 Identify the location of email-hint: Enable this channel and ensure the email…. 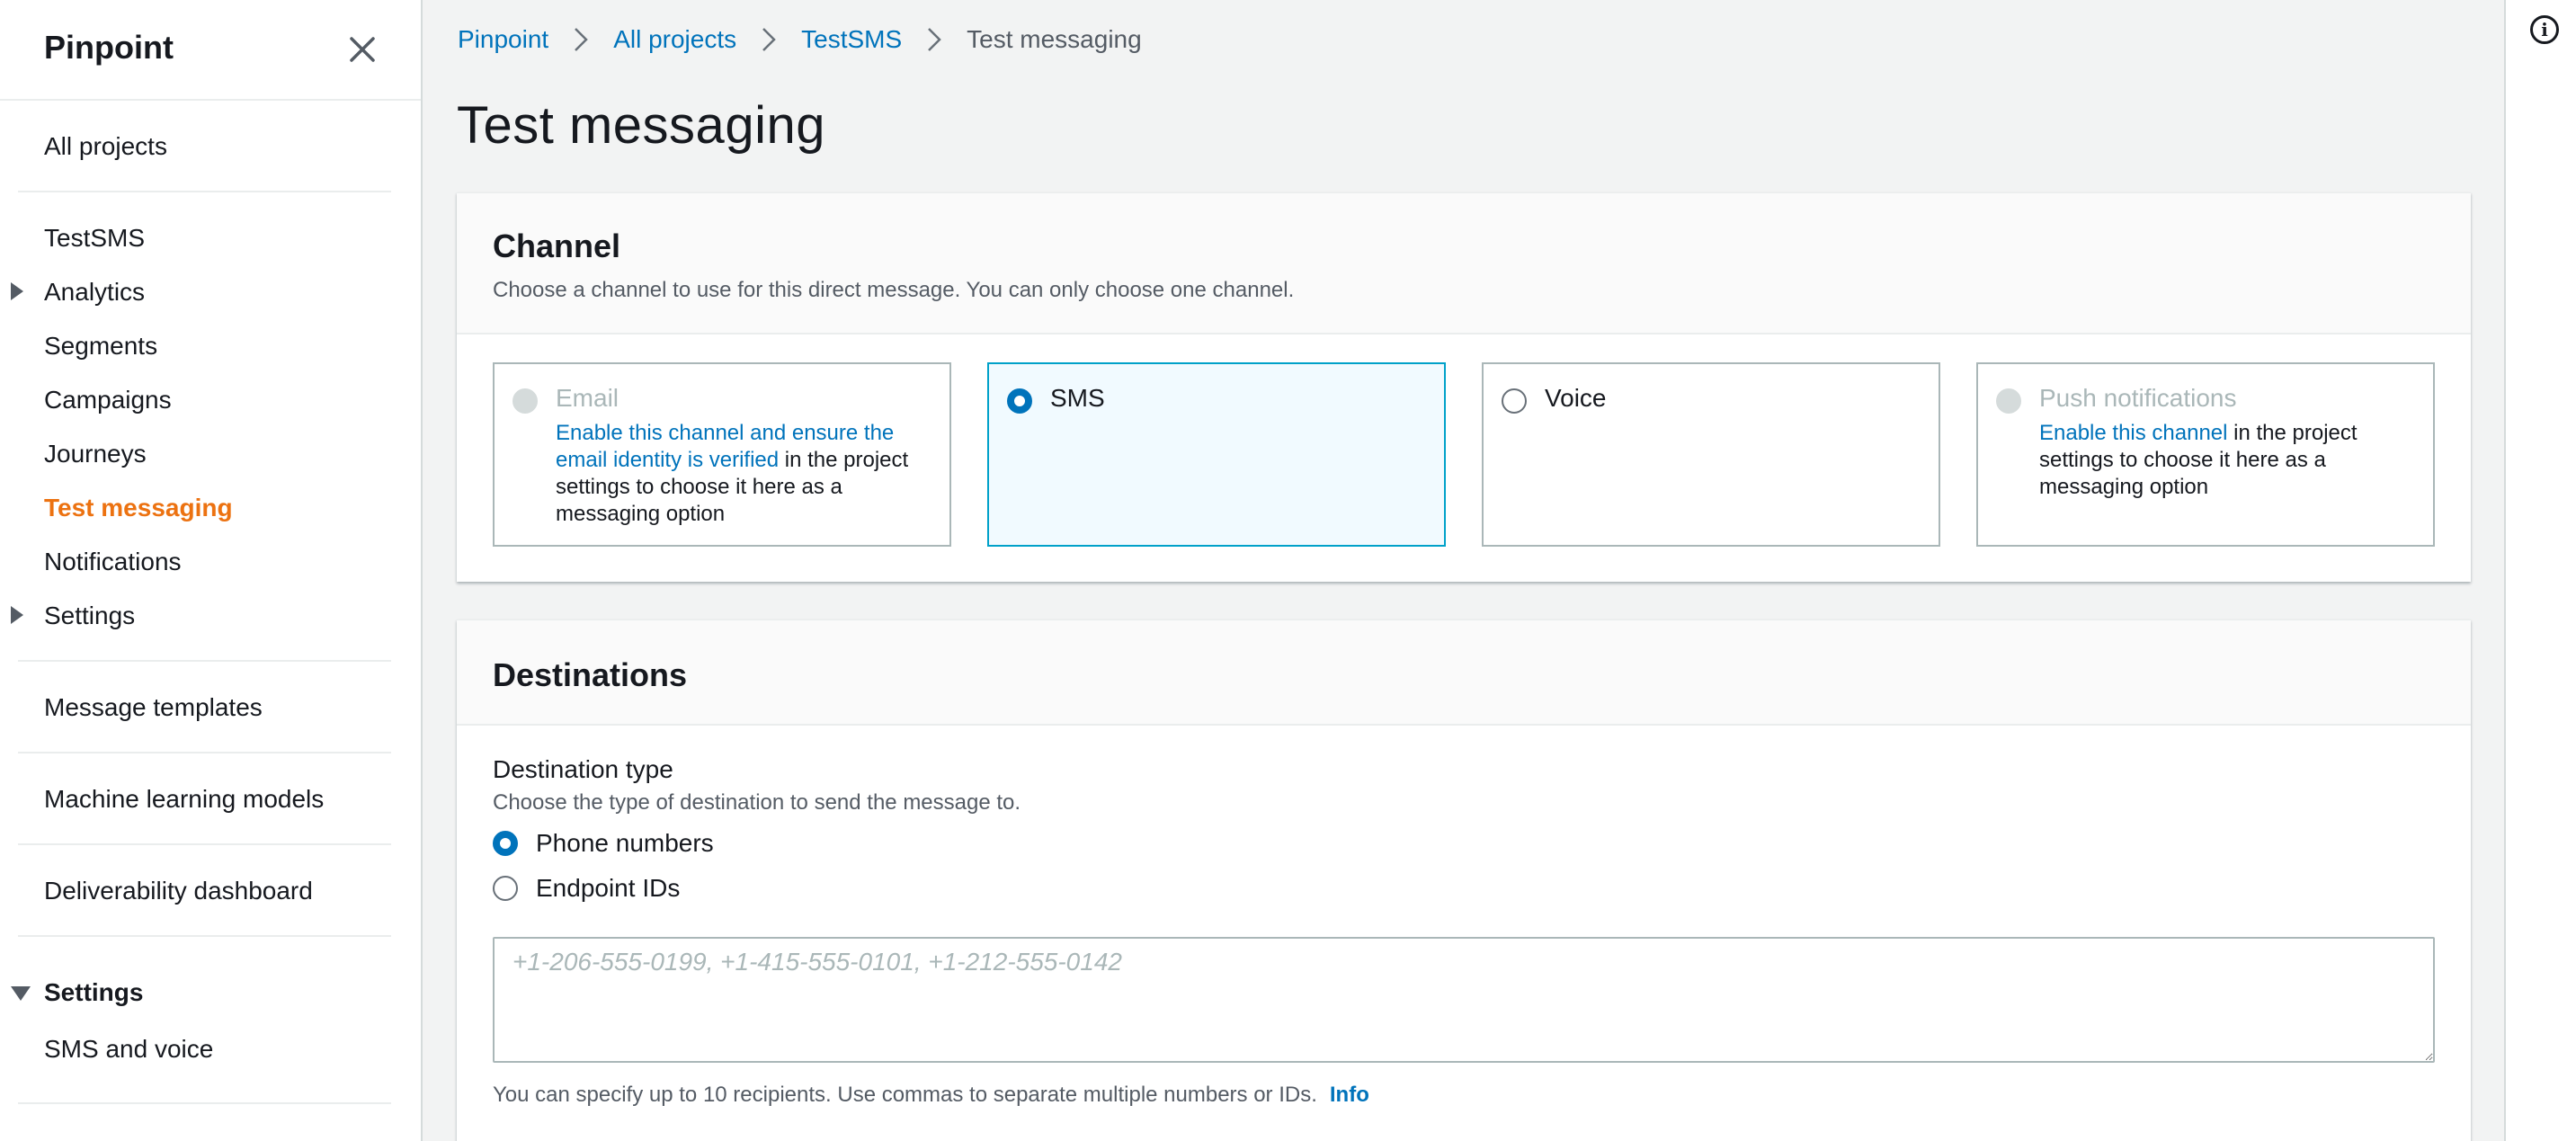
(747, 474).